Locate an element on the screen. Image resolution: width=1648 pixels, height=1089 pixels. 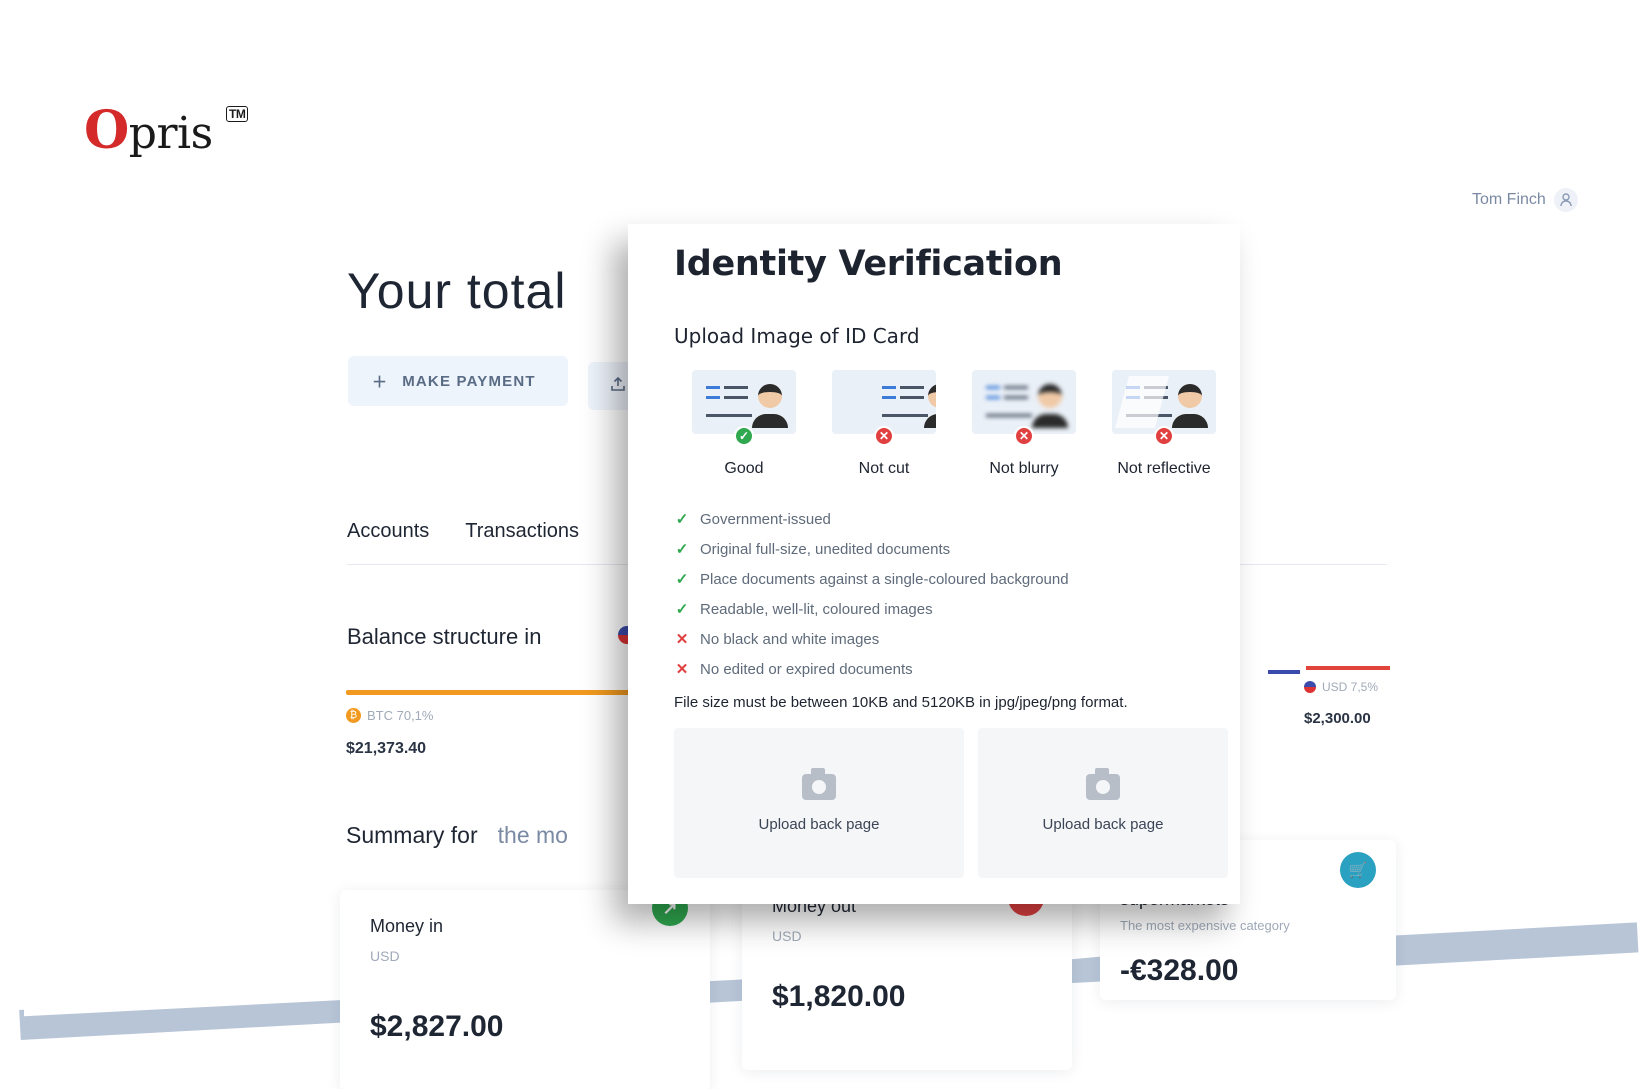
us-flag-icon is located at coordinates (1310, 687).